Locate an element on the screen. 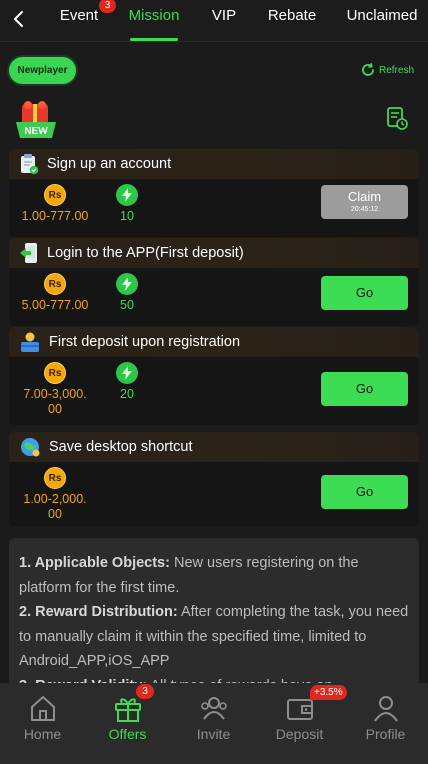 This screenshot has height=764, width=428. nav-profile-label: Profile is located at coordinates (385, 734).